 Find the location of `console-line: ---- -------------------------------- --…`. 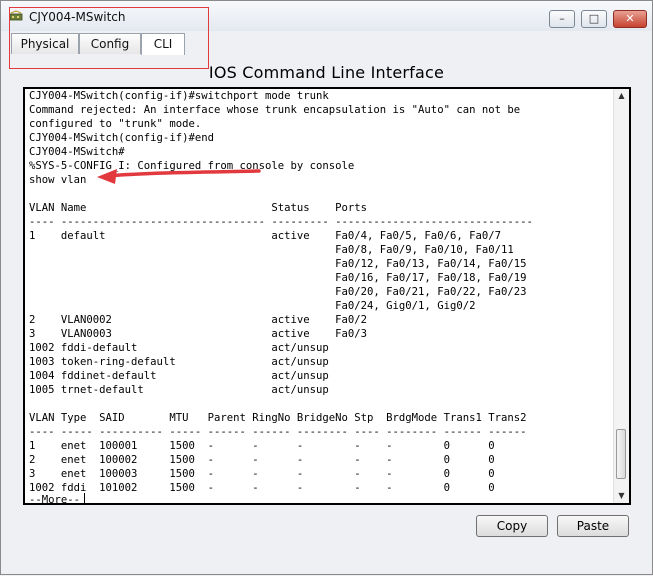

console-line: ---- -------------------------------- --… is located at coordinates (281, 222).